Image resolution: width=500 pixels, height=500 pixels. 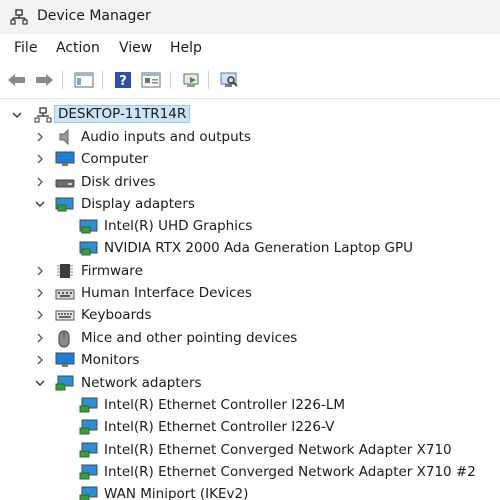 What do you see at coordinates (250, 159) in the screenshot?
I see `tree-item-computer: Computer` at bounding box center [250, 159].